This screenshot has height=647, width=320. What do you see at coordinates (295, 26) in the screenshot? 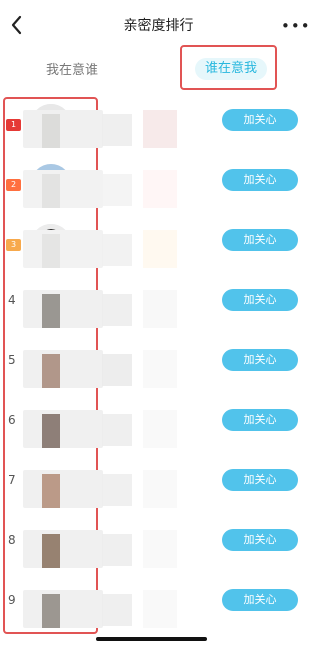
I see `more-icon: •••` at bounding box center [295, 26].